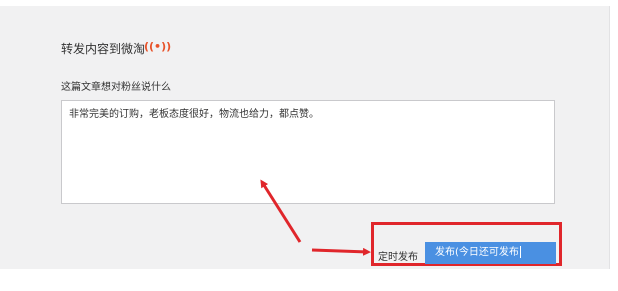  What do you see at coordinates (520, 252) in the screenshot?
I see `text-cursor` at bounding box center [520, 252].